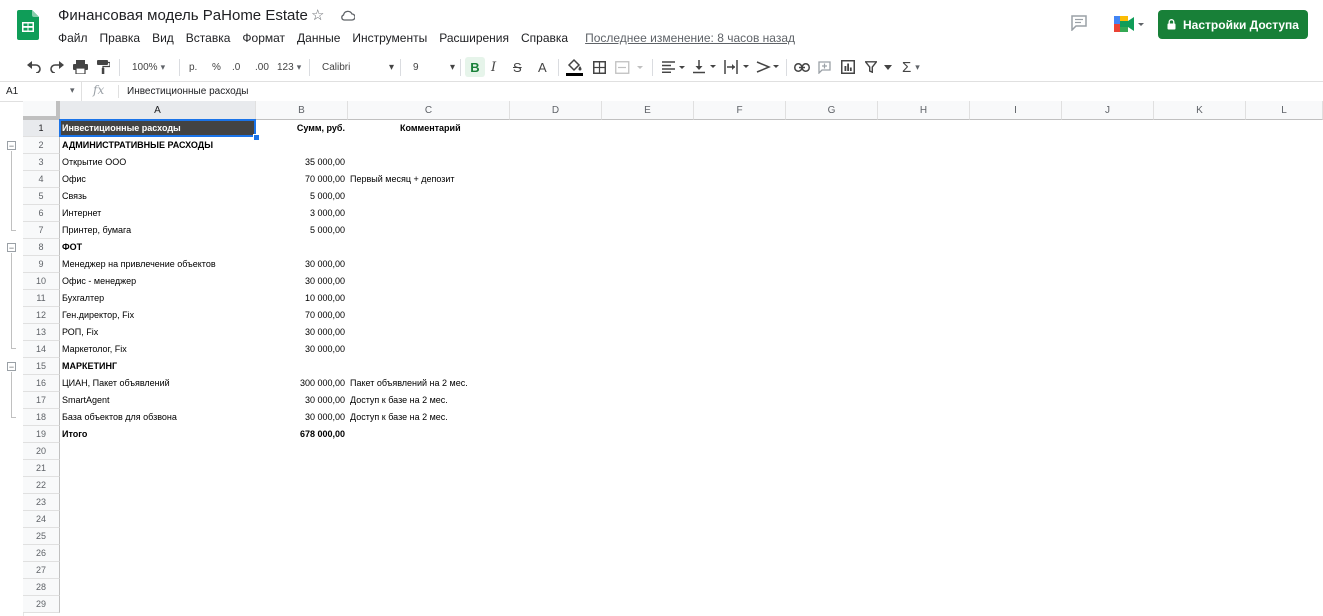 This screenshot has height=616, width=1323. I want to click on text-color-icon: A, so click(542, 67).